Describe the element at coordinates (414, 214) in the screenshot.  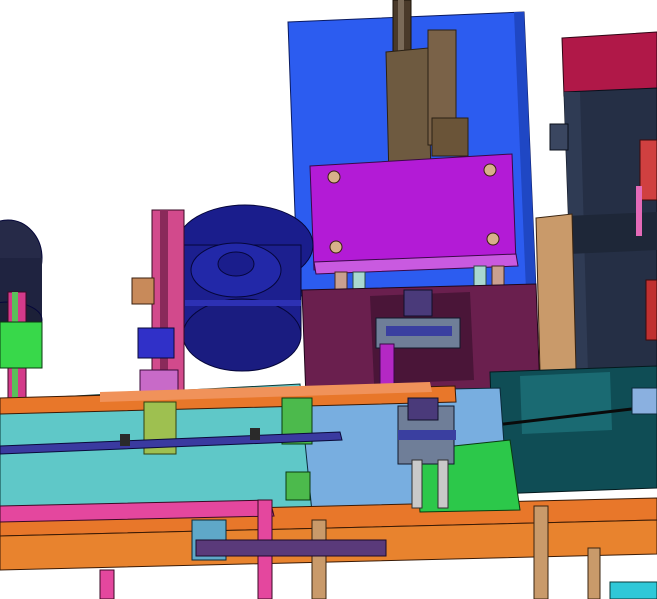
I see `magenta-press-plate` at that location.